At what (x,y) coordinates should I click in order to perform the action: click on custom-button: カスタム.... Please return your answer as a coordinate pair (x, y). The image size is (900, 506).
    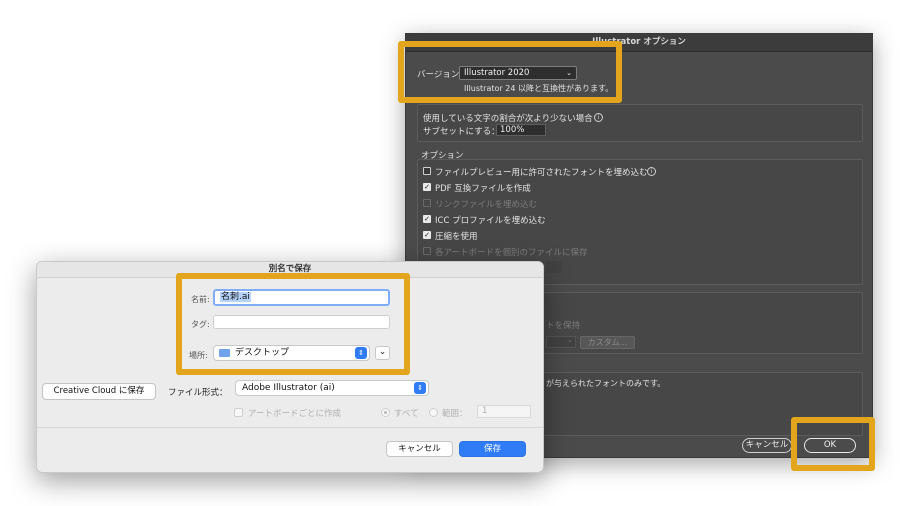
    Looking at the image, I should click on (607, 342).